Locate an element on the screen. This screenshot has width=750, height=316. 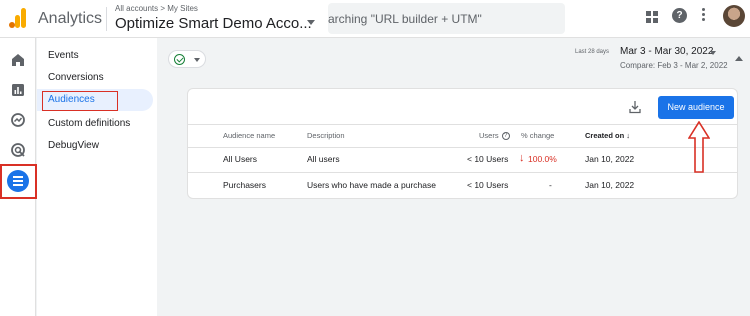
reports-icon is located at coordinates (18, 90).